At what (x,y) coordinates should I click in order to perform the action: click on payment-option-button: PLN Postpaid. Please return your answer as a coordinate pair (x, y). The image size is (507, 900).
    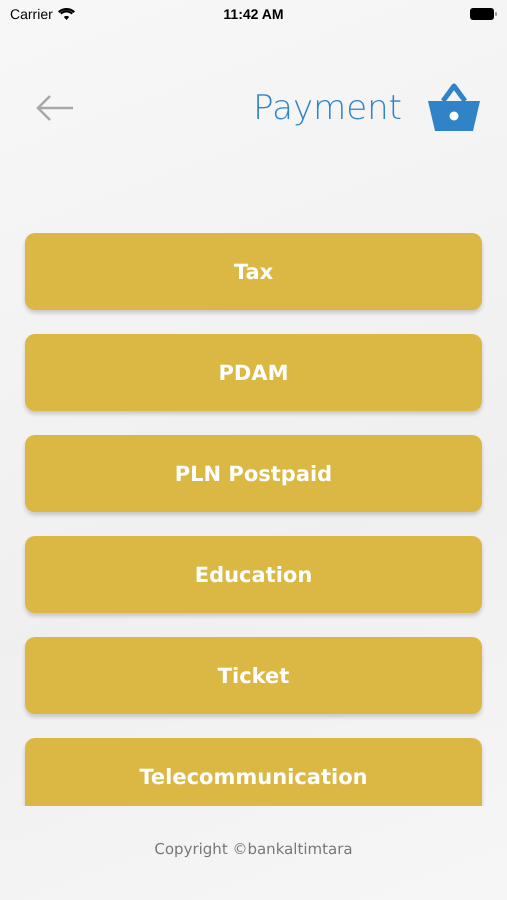
    Looking at the image, I should click on (253, 473).